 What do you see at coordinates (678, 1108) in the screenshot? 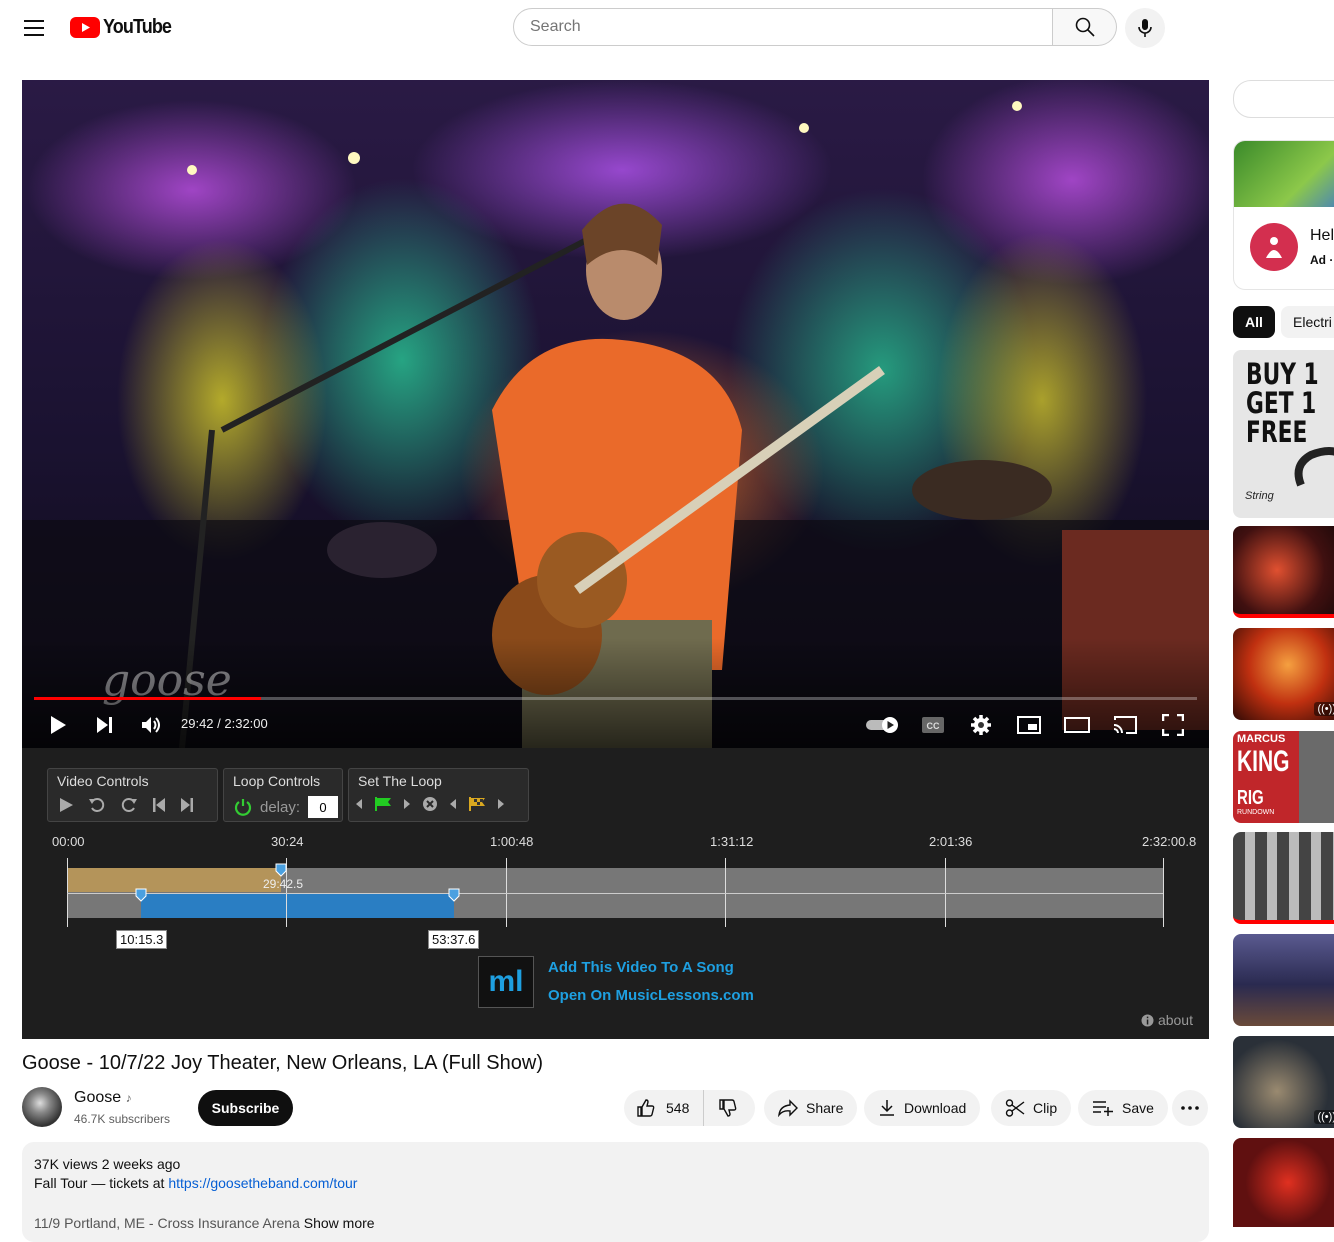
I see `like-count: 548` at bounding box center [678, 1108].